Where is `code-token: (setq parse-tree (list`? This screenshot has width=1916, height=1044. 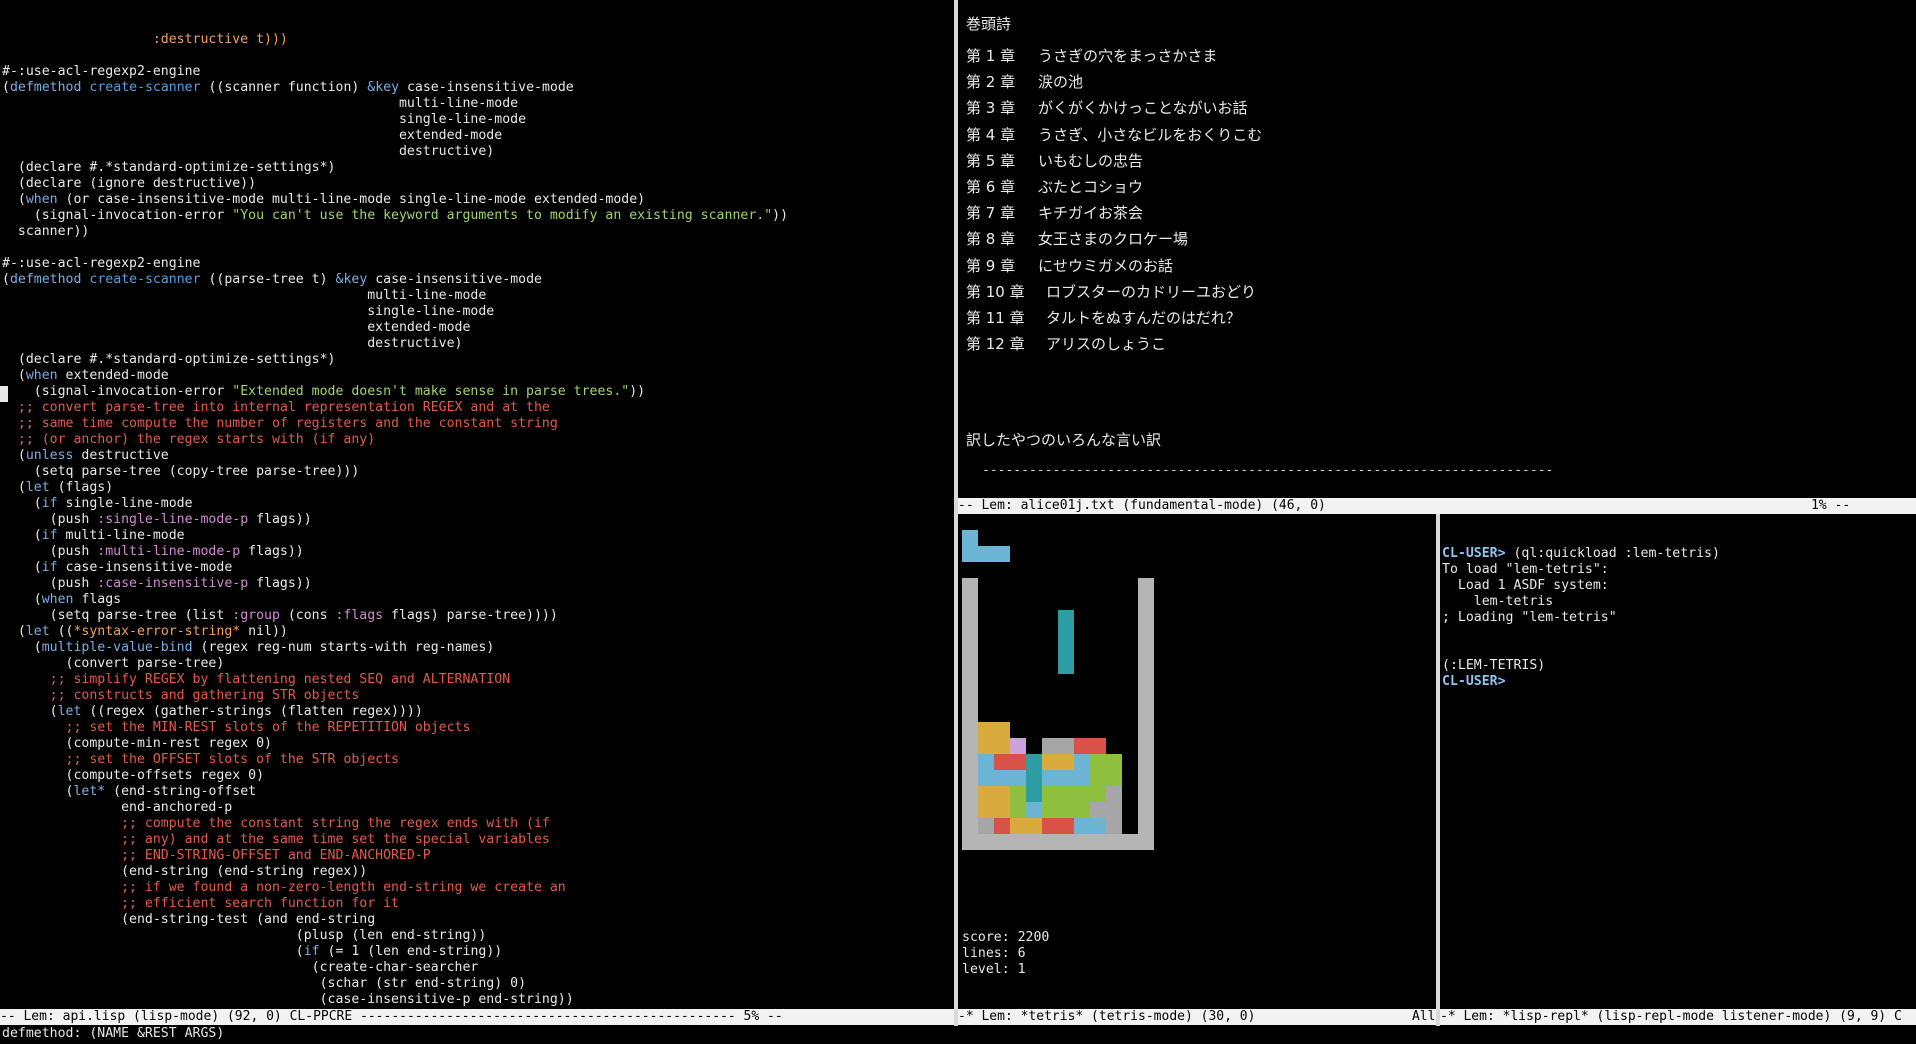
code-token: (setq parse-tree (list is located at coordinates (117, 615).